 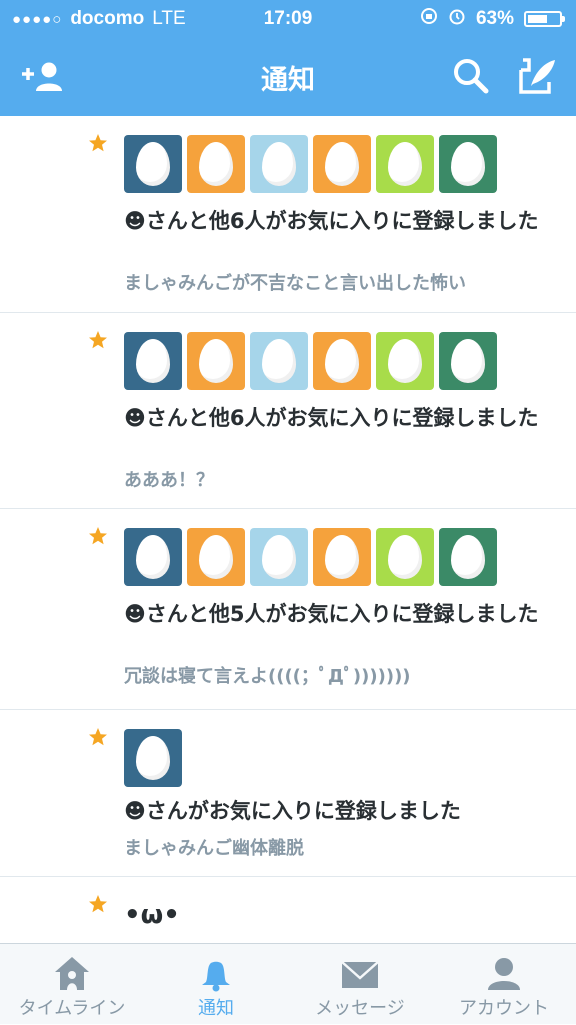 What do you see at coordinates (295, 283) in the screenshot?
I see `tweet-snippet: ましゃみんごが不吉なこと言い出した怖い` at bounding box center [295, 283].